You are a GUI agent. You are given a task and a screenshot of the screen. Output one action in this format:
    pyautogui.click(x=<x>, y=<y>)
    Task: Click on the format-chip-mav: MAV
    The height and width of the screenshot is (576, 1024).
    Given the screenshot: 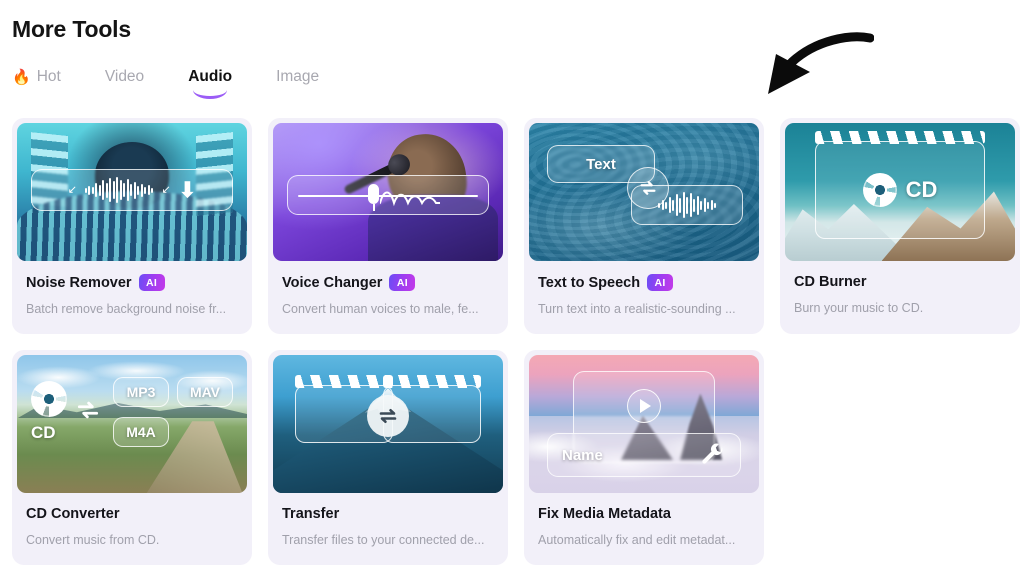 What is the action you would take?
    pyautogui.click(x=205, y=392)
    